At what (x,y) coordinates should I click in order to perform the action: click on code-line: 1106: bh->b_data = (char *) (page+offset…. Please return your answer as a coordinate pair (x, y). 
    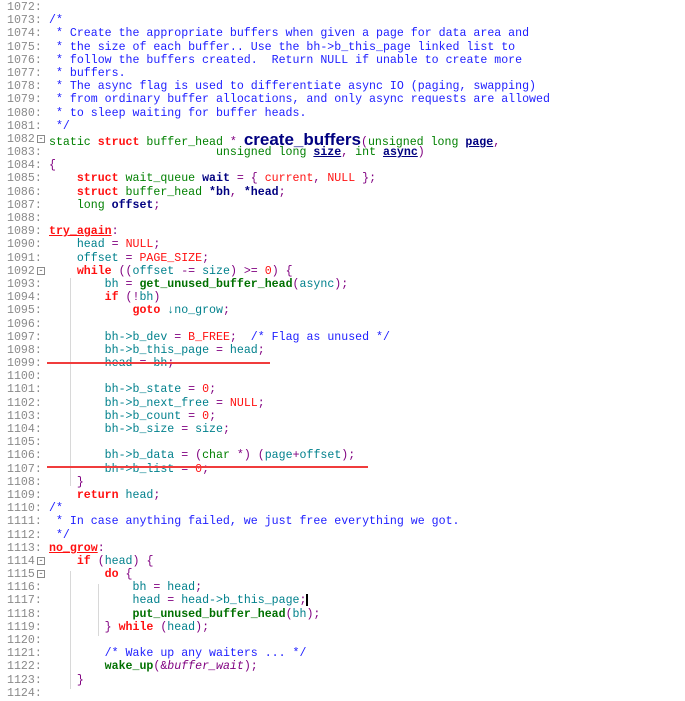
    Looking at the image, I should click on (342, 455).